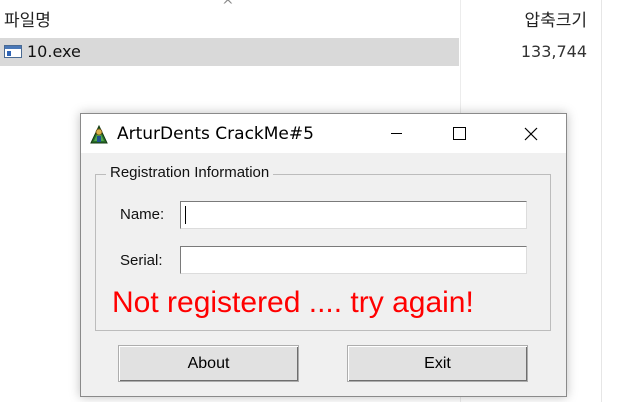 This screenshot has width=619, height=402. I want to click on serial-label: Serial:, so click(141, 260).